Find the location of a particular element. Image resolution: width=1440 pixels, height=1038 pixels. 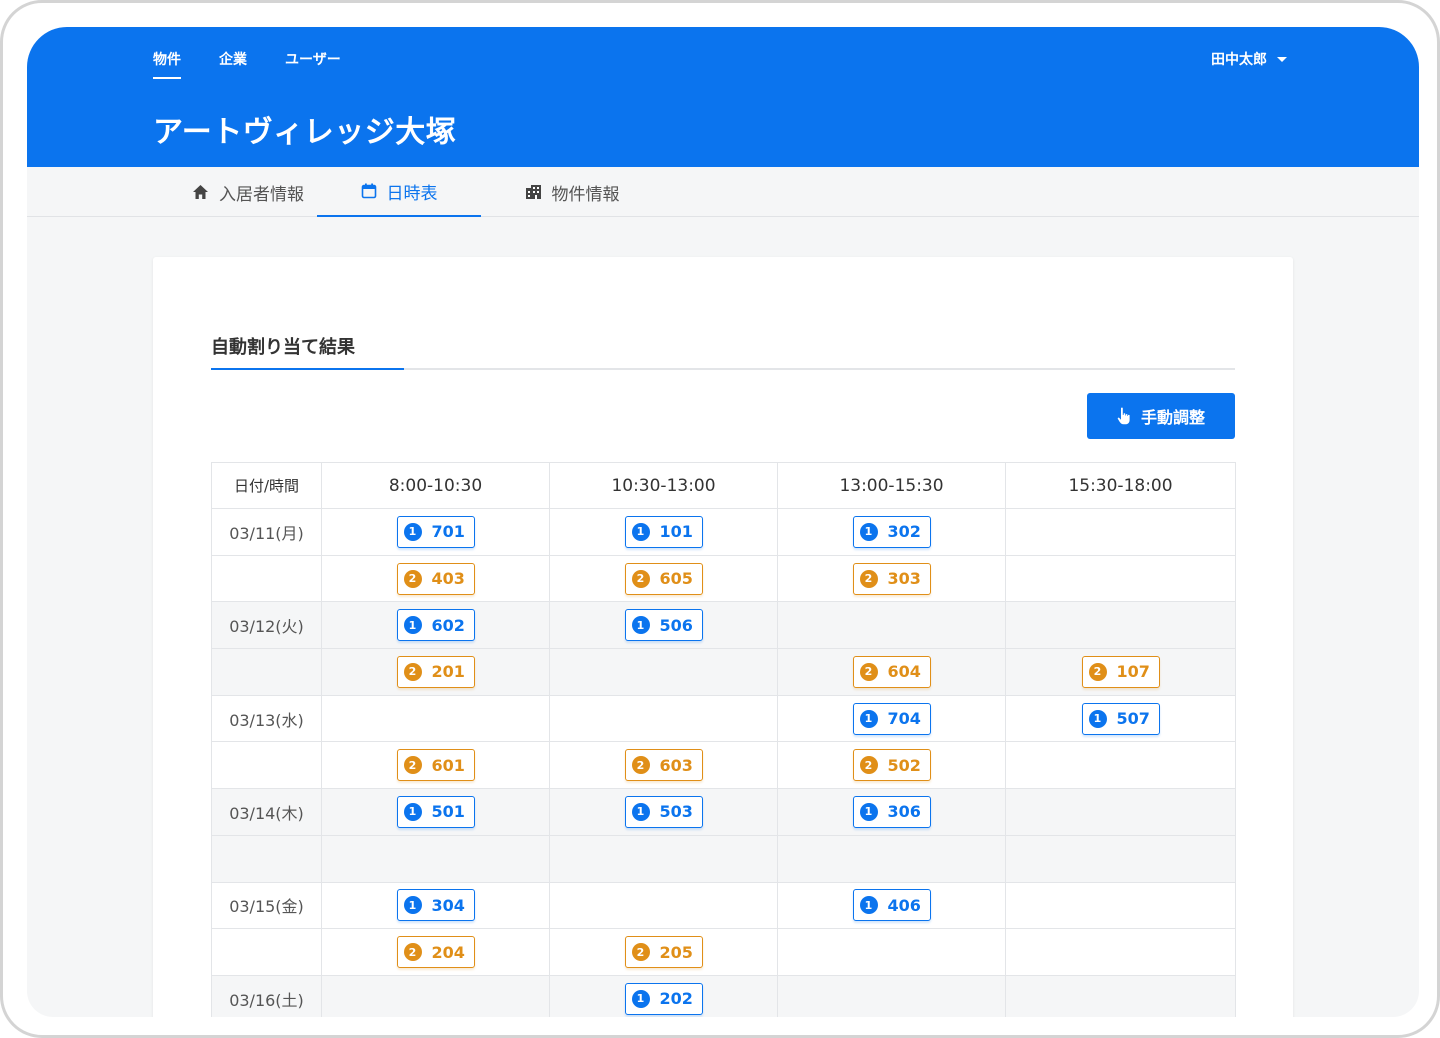

slot-cell: 1 302 is located at coordinates (891, 532).